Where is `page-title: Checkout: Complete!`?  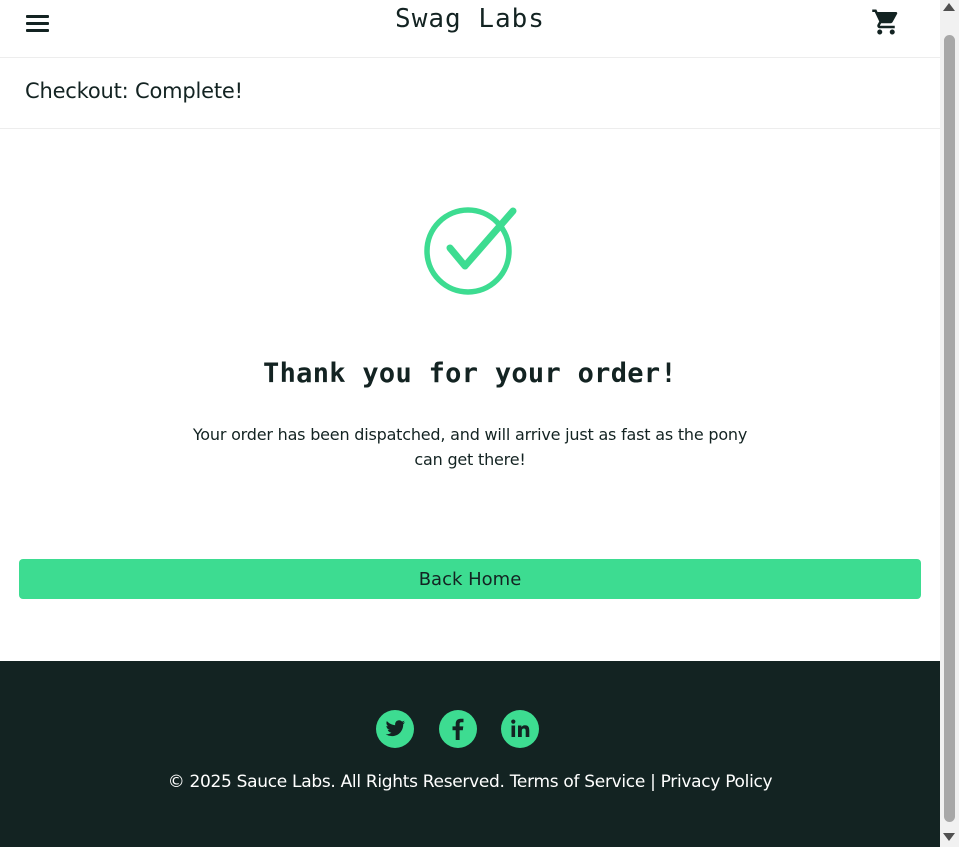
page-title: Checkout: Complete! is located at coordinates (134, 91).